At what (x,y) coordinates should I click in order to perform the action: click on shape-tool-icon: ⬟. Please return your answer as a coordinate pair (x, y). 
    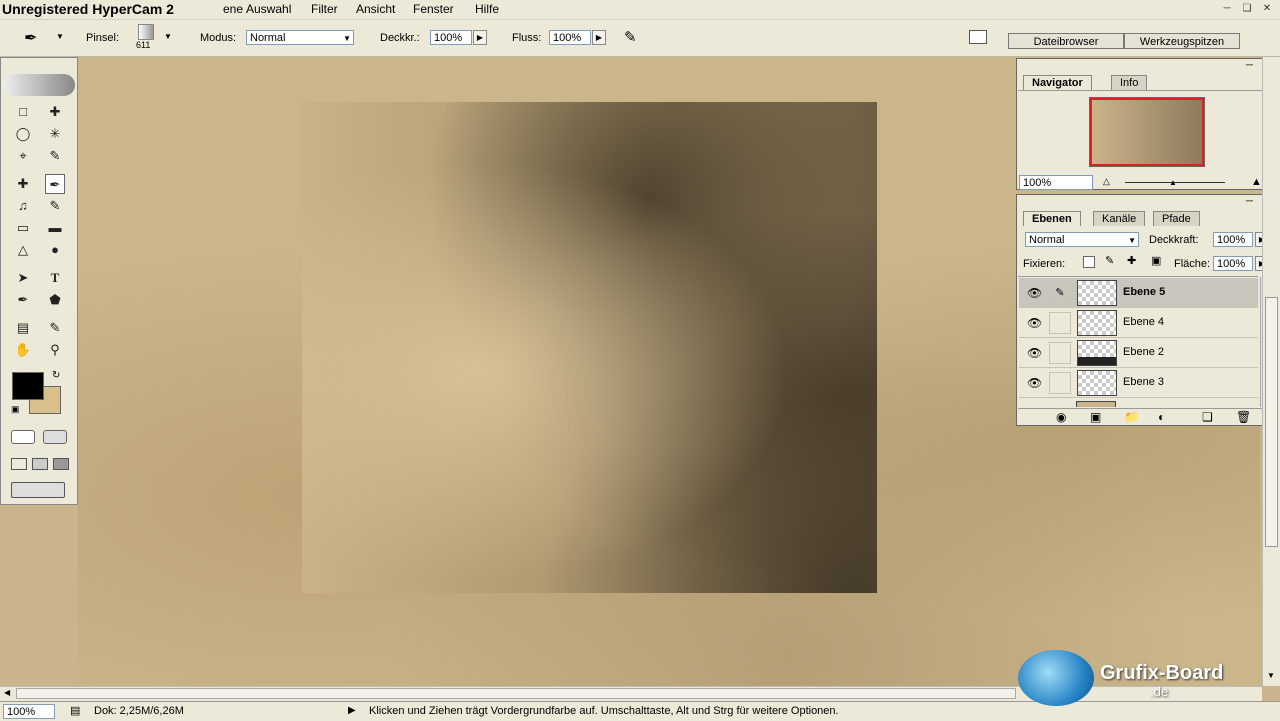
    Looking at the image, I should click on (55, 300).